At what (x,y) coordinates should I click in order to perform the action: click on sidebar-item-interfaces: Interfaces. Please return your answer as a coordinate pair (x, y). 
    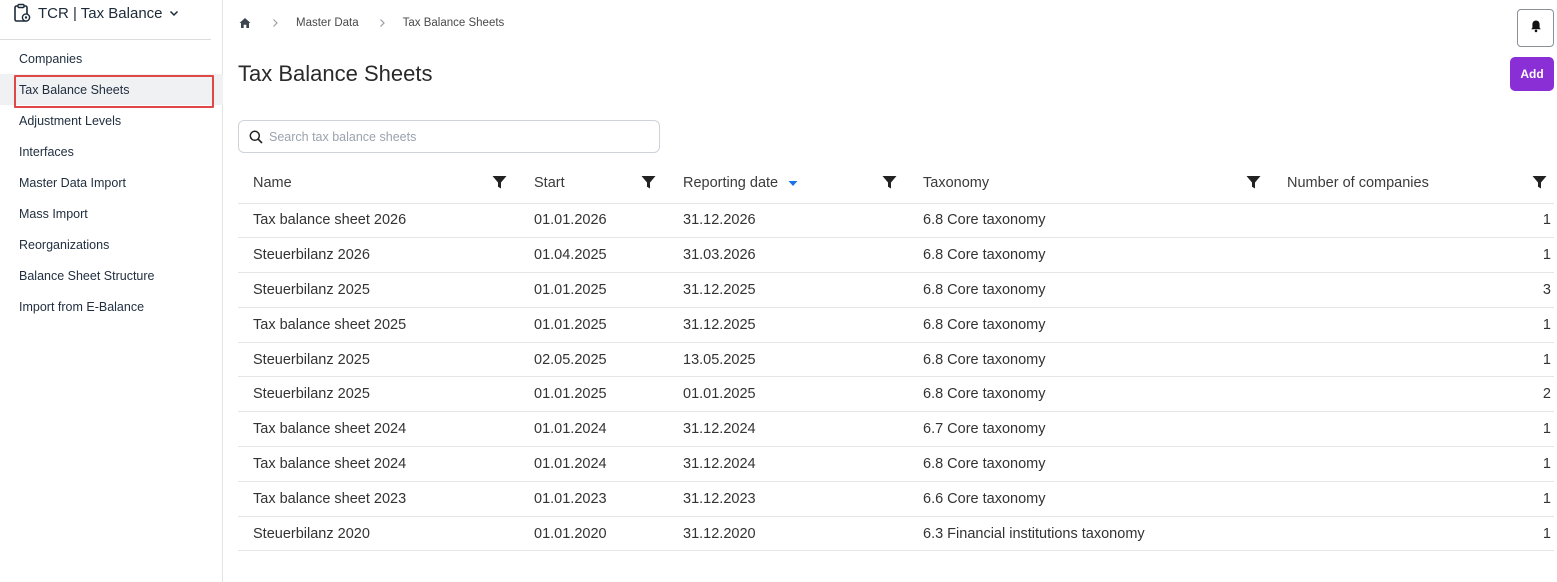
    Looking at the image, I should click on (111, 151).